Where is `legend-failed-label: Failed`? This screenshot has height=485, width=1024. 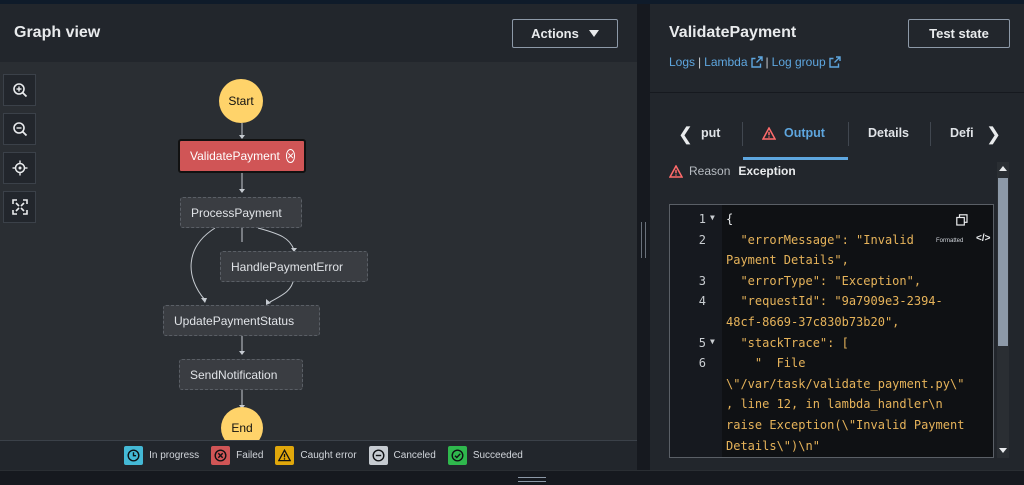 legend-failed-label: Failed is located at coordinates (250, 455).